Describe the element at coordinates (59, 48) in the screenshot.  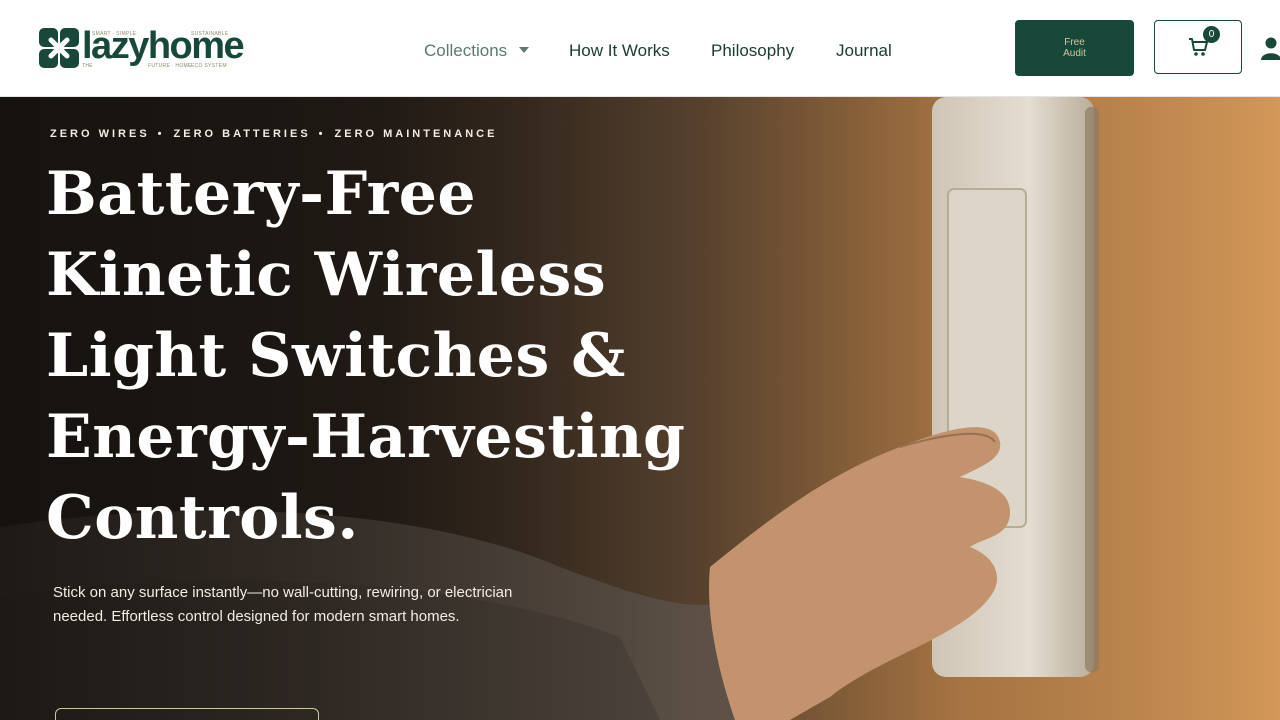
I see `clover-logo-icon` at that location.